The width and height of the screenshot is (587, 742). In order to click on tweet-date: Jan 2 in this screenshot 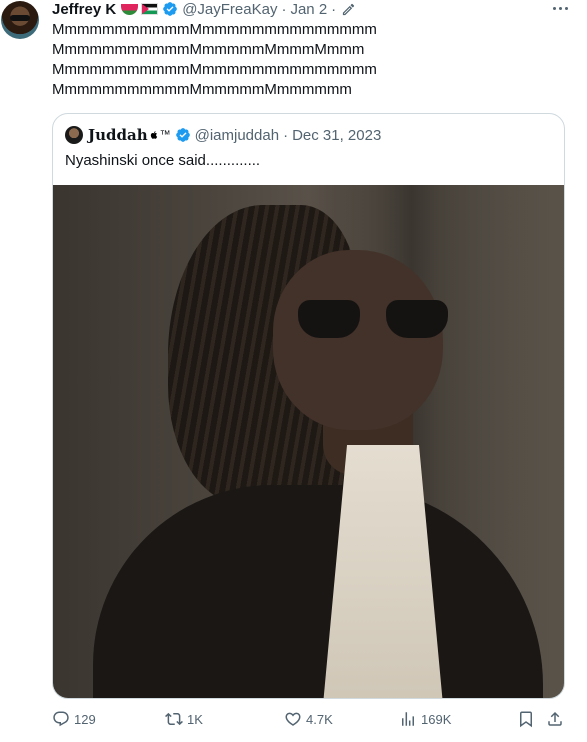, I will do `click(308, 9)`.